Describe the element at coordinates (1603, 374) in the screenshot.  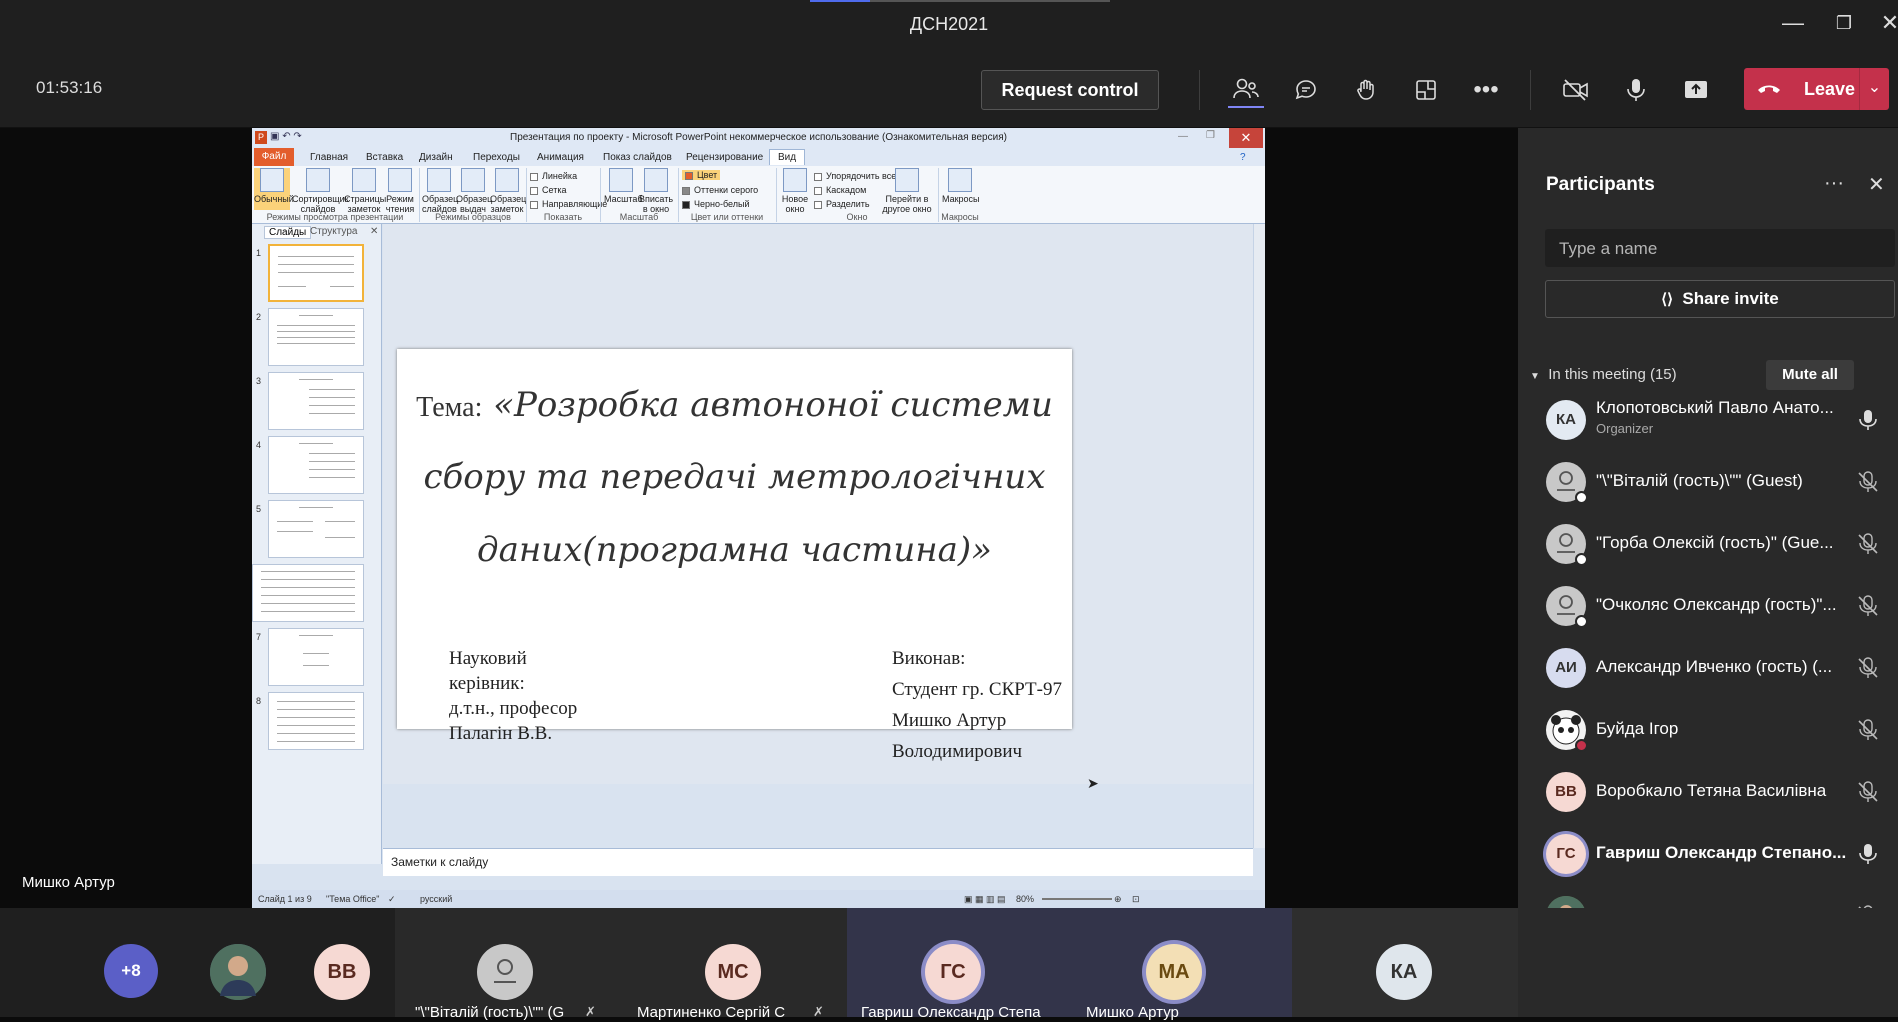
I see `in-meeting-section-header: ▼ In this meeting (15)` at that location.